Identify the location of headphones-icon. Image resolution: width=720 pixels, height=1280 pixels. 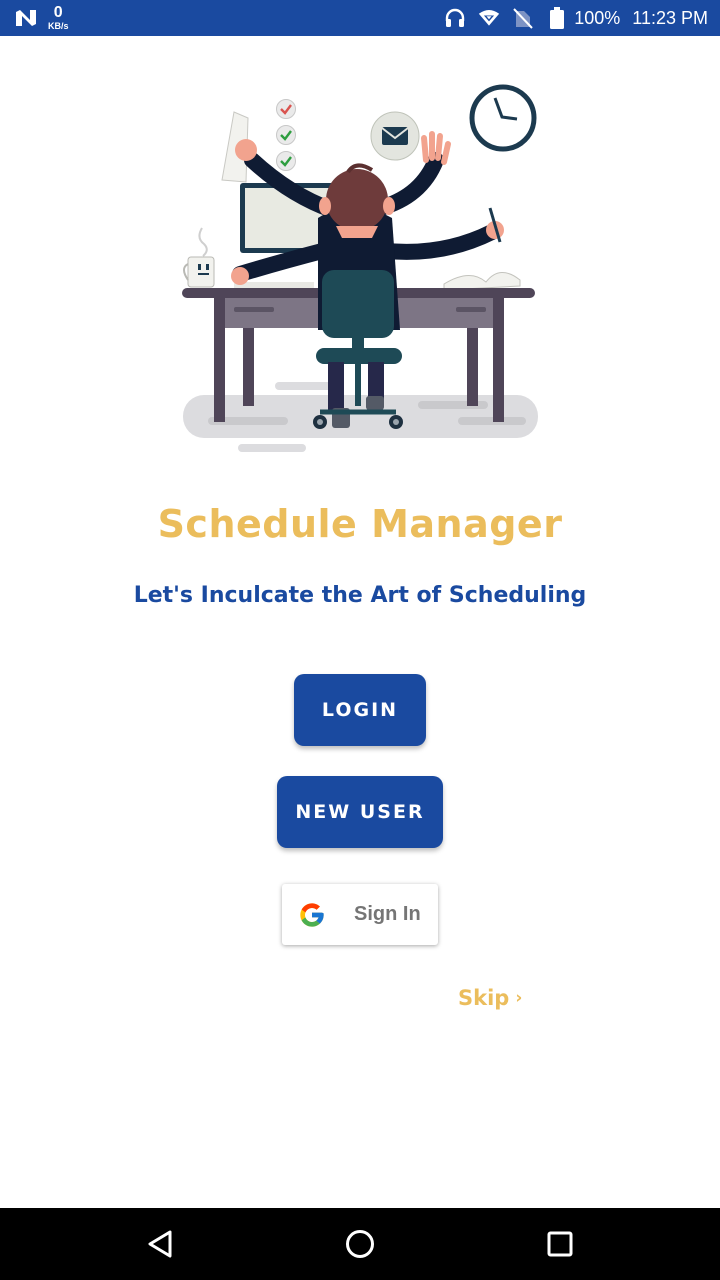
(455, 18).